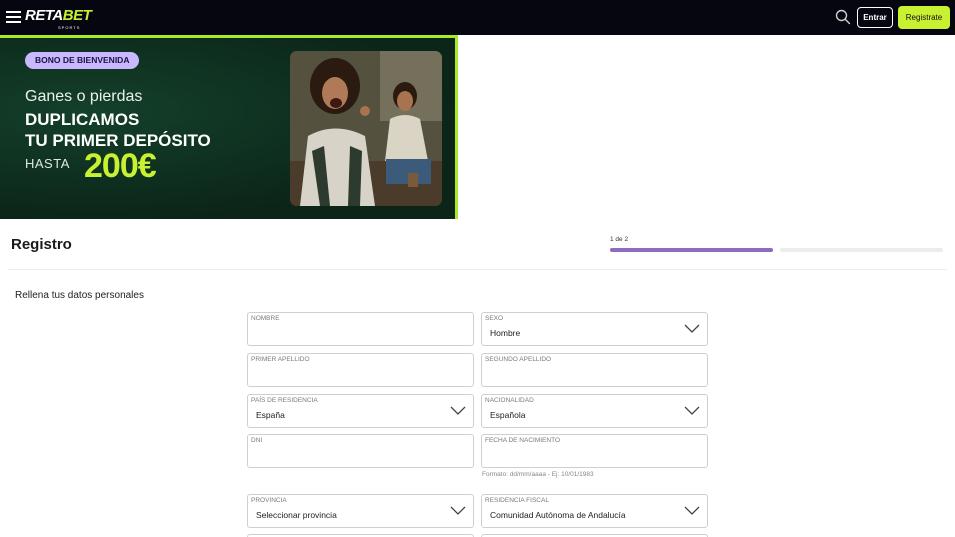 This screenshot has height=537, width=955. Describe the element at coordinates (69, 27) in the screenshot. I see `logo-sub: SPORTS` at that location.